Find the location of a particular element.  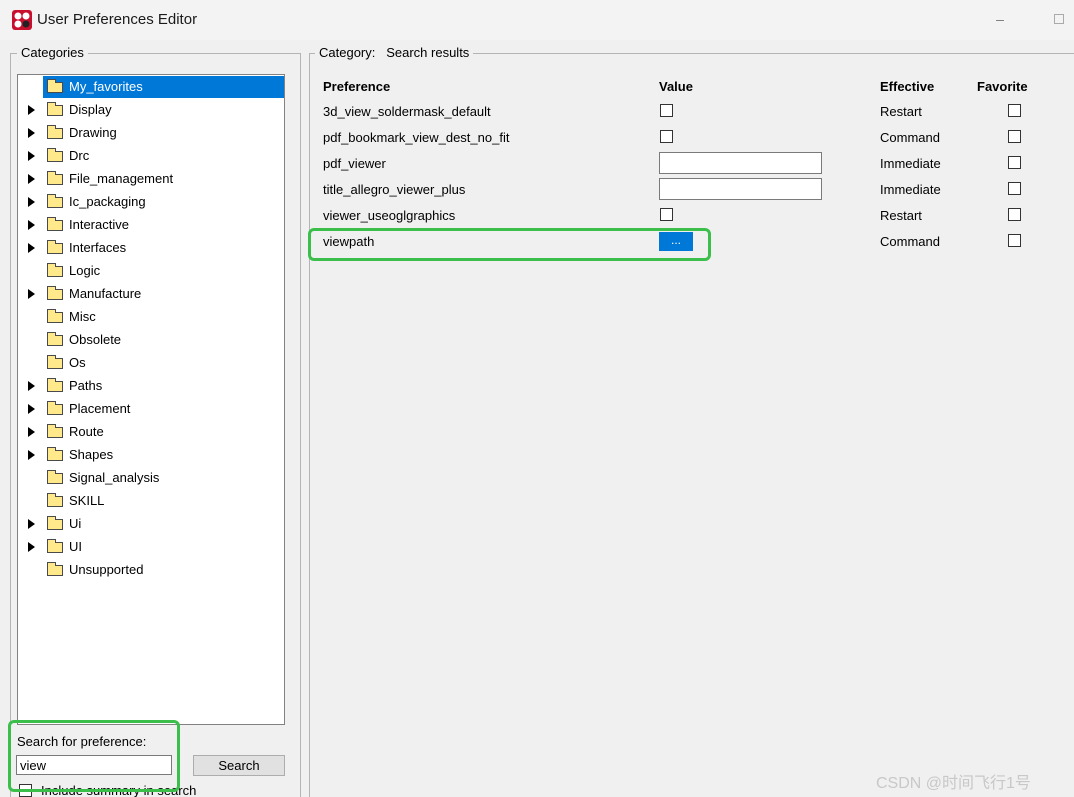

tree-item-label: File_management is located at coordinates (121, 178).